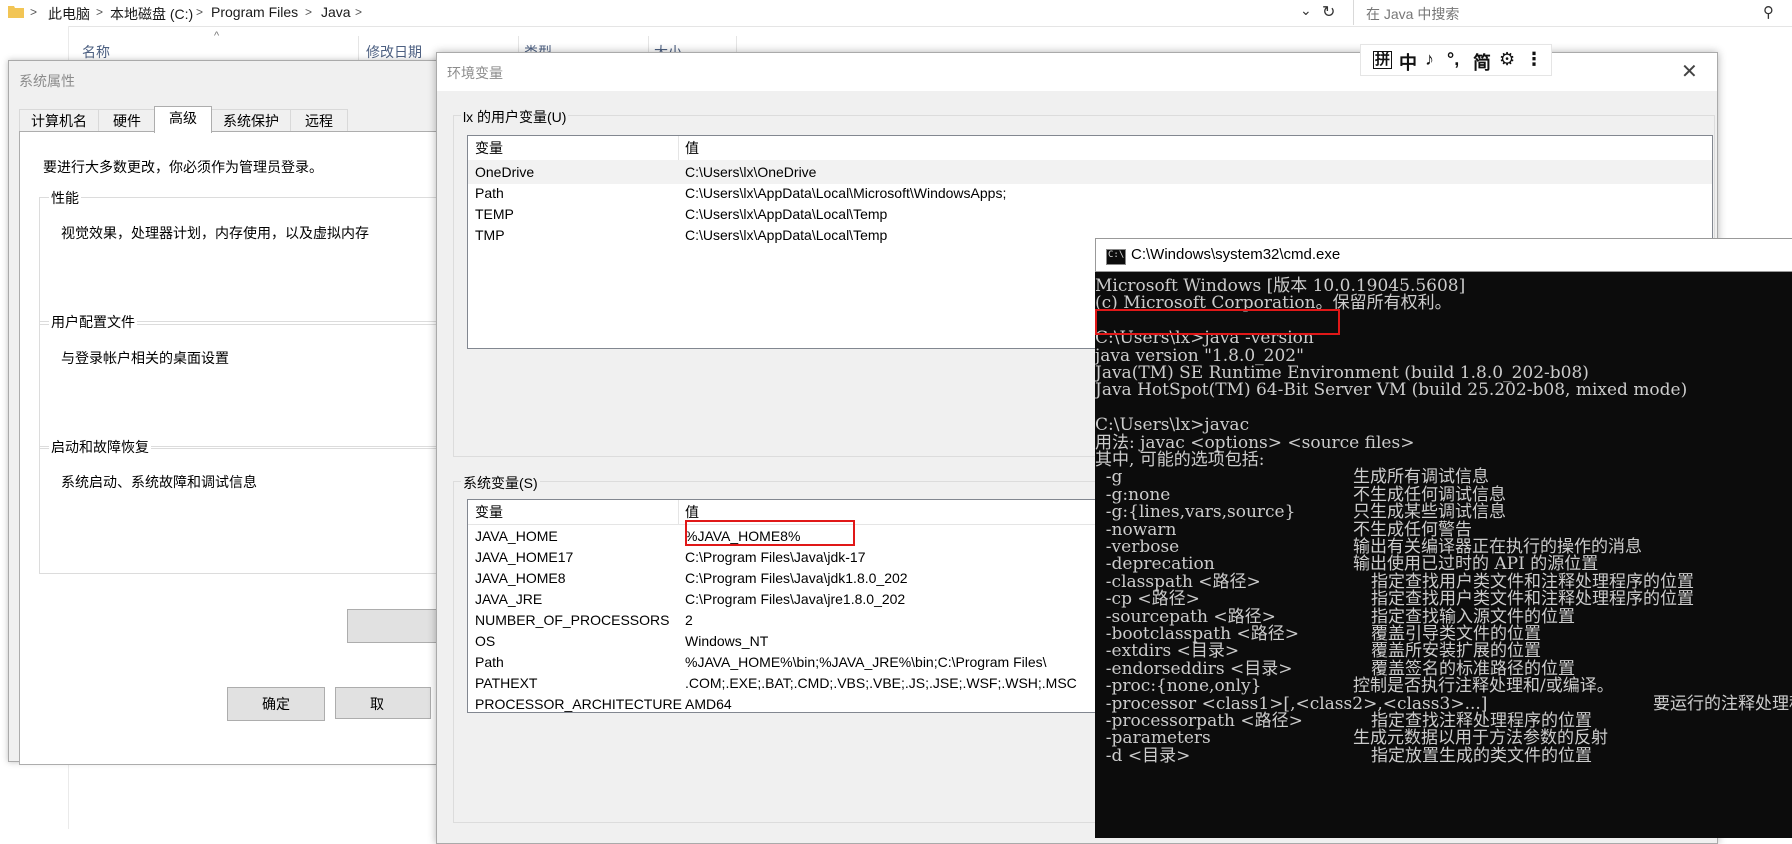  Describe the element at coordinates (1453, 59) in the screenshot. I see `punctuation-icon: °,` at that location.